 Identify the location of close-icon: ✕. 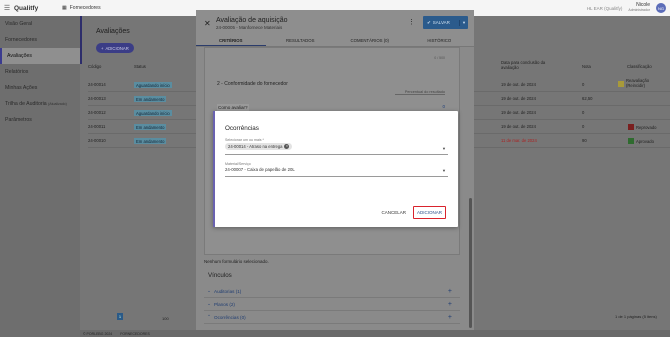
(207, 23).